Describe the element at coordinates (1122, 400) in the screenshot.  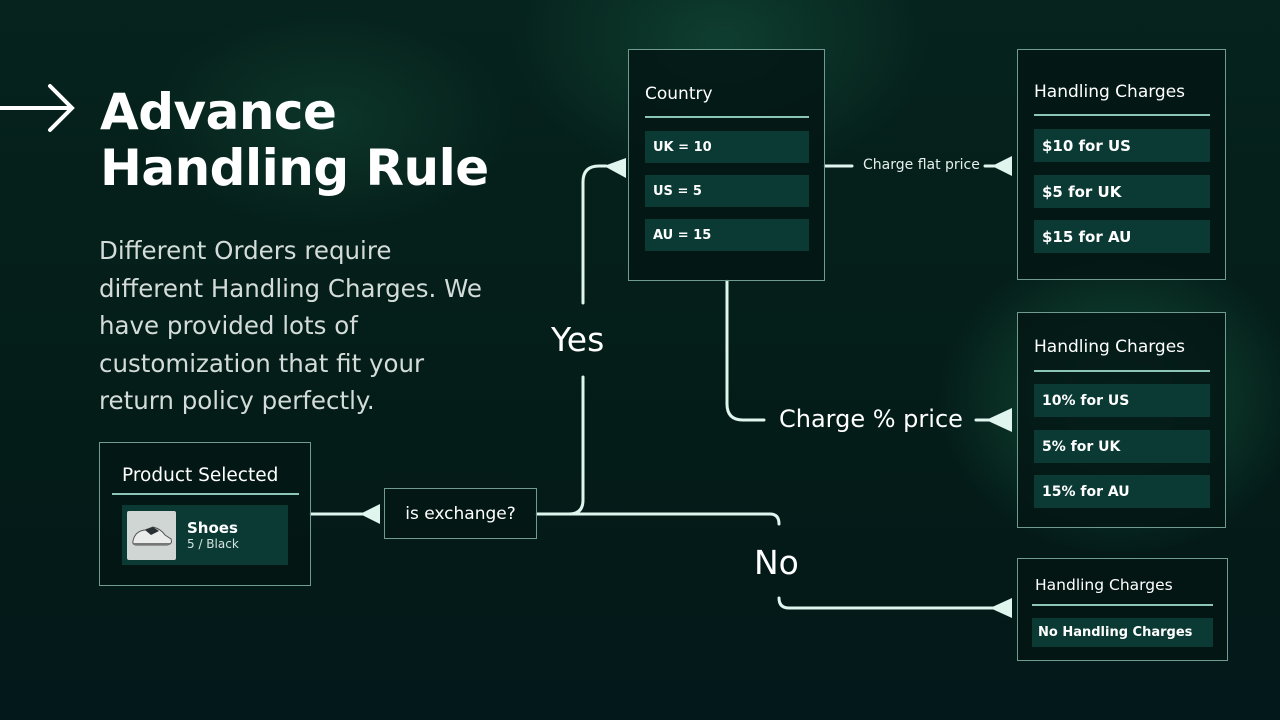
I see `charge-row: 10% for US` at that location.